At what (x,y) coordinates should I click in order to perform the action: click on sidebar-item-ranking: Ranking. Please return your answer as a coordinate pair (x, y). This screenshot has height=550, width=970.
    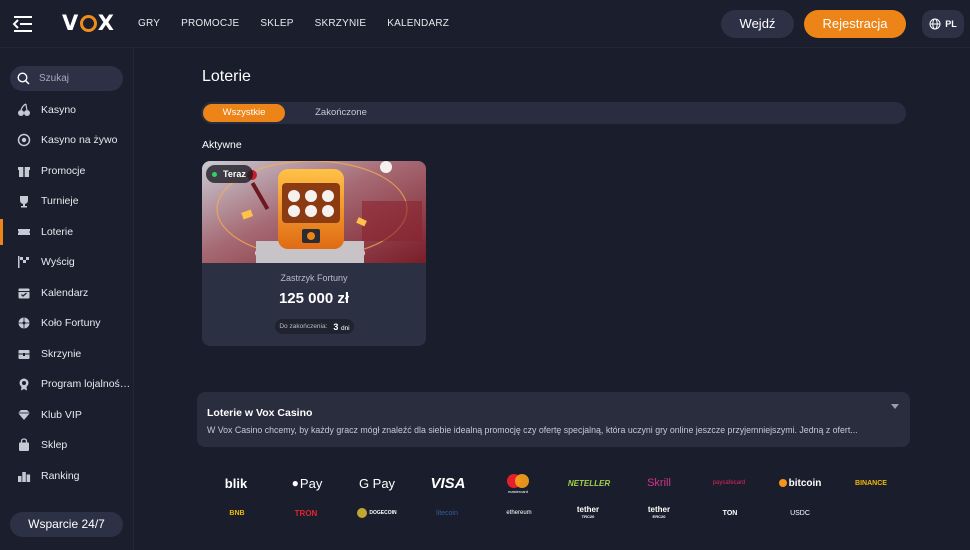
    Looking at the image, I should click on (67, 476).